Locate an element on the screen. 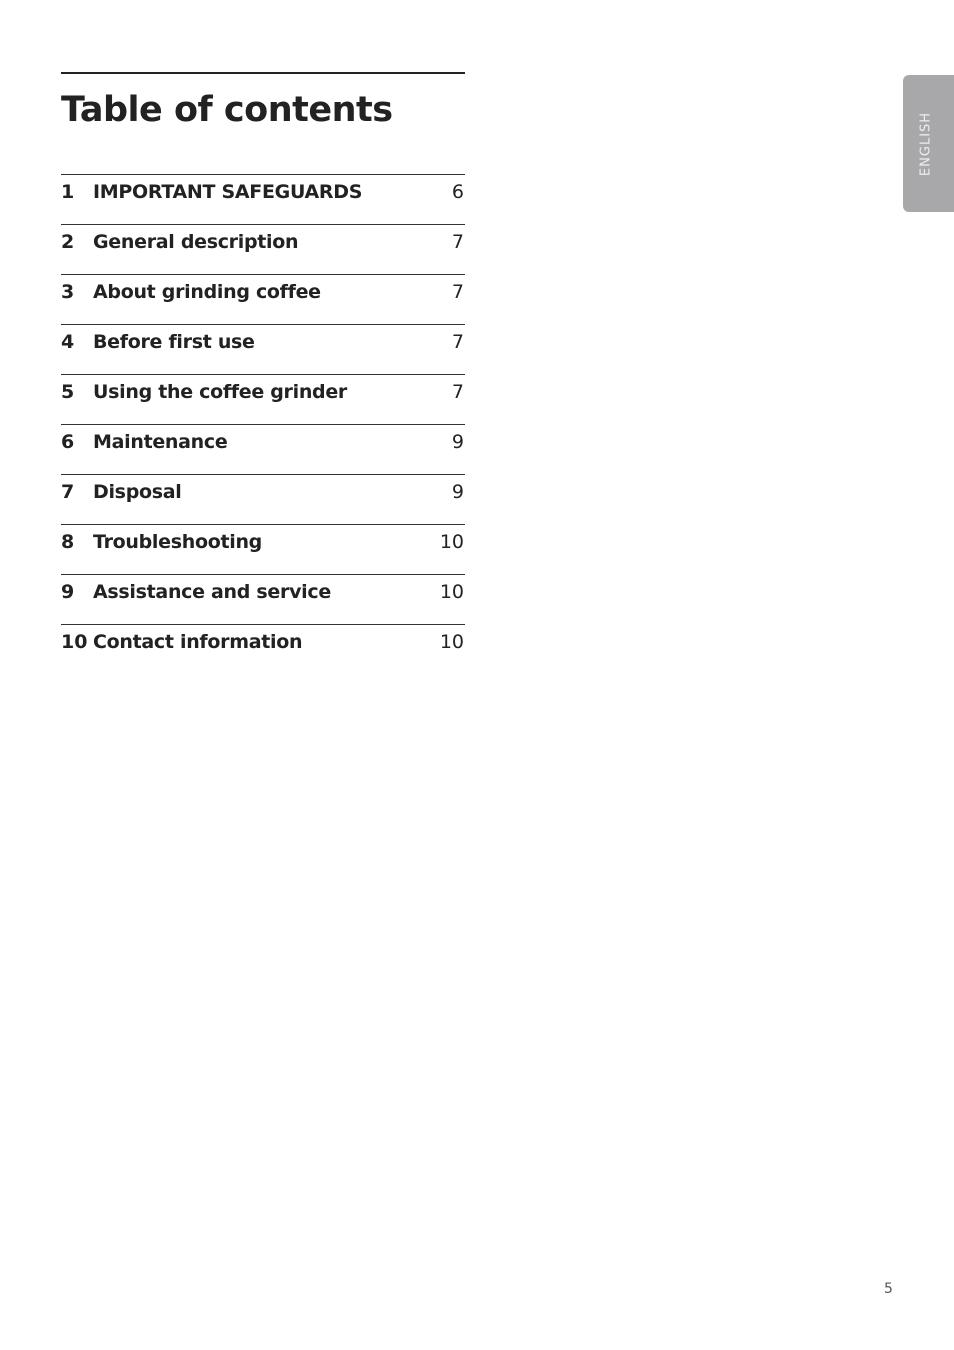  toc-entry: 3 About grinding coffee 7 is located at coordinates (263, 299).